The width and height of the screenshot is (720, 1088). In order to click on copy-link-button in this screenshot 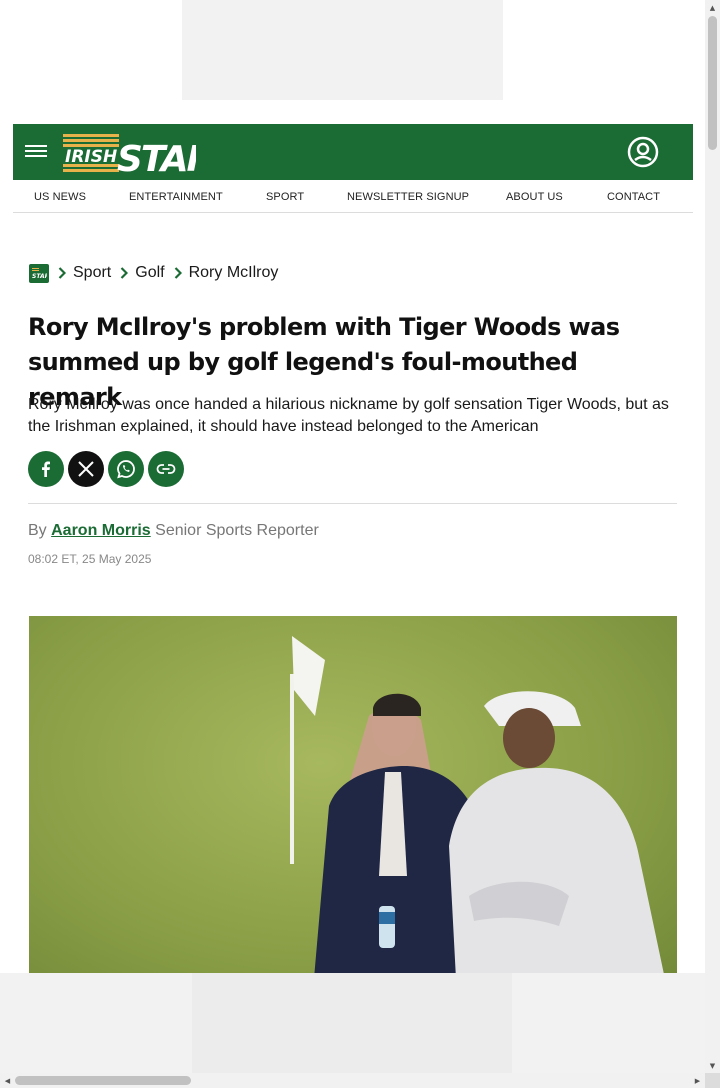, I will do `click(166, 469)`.